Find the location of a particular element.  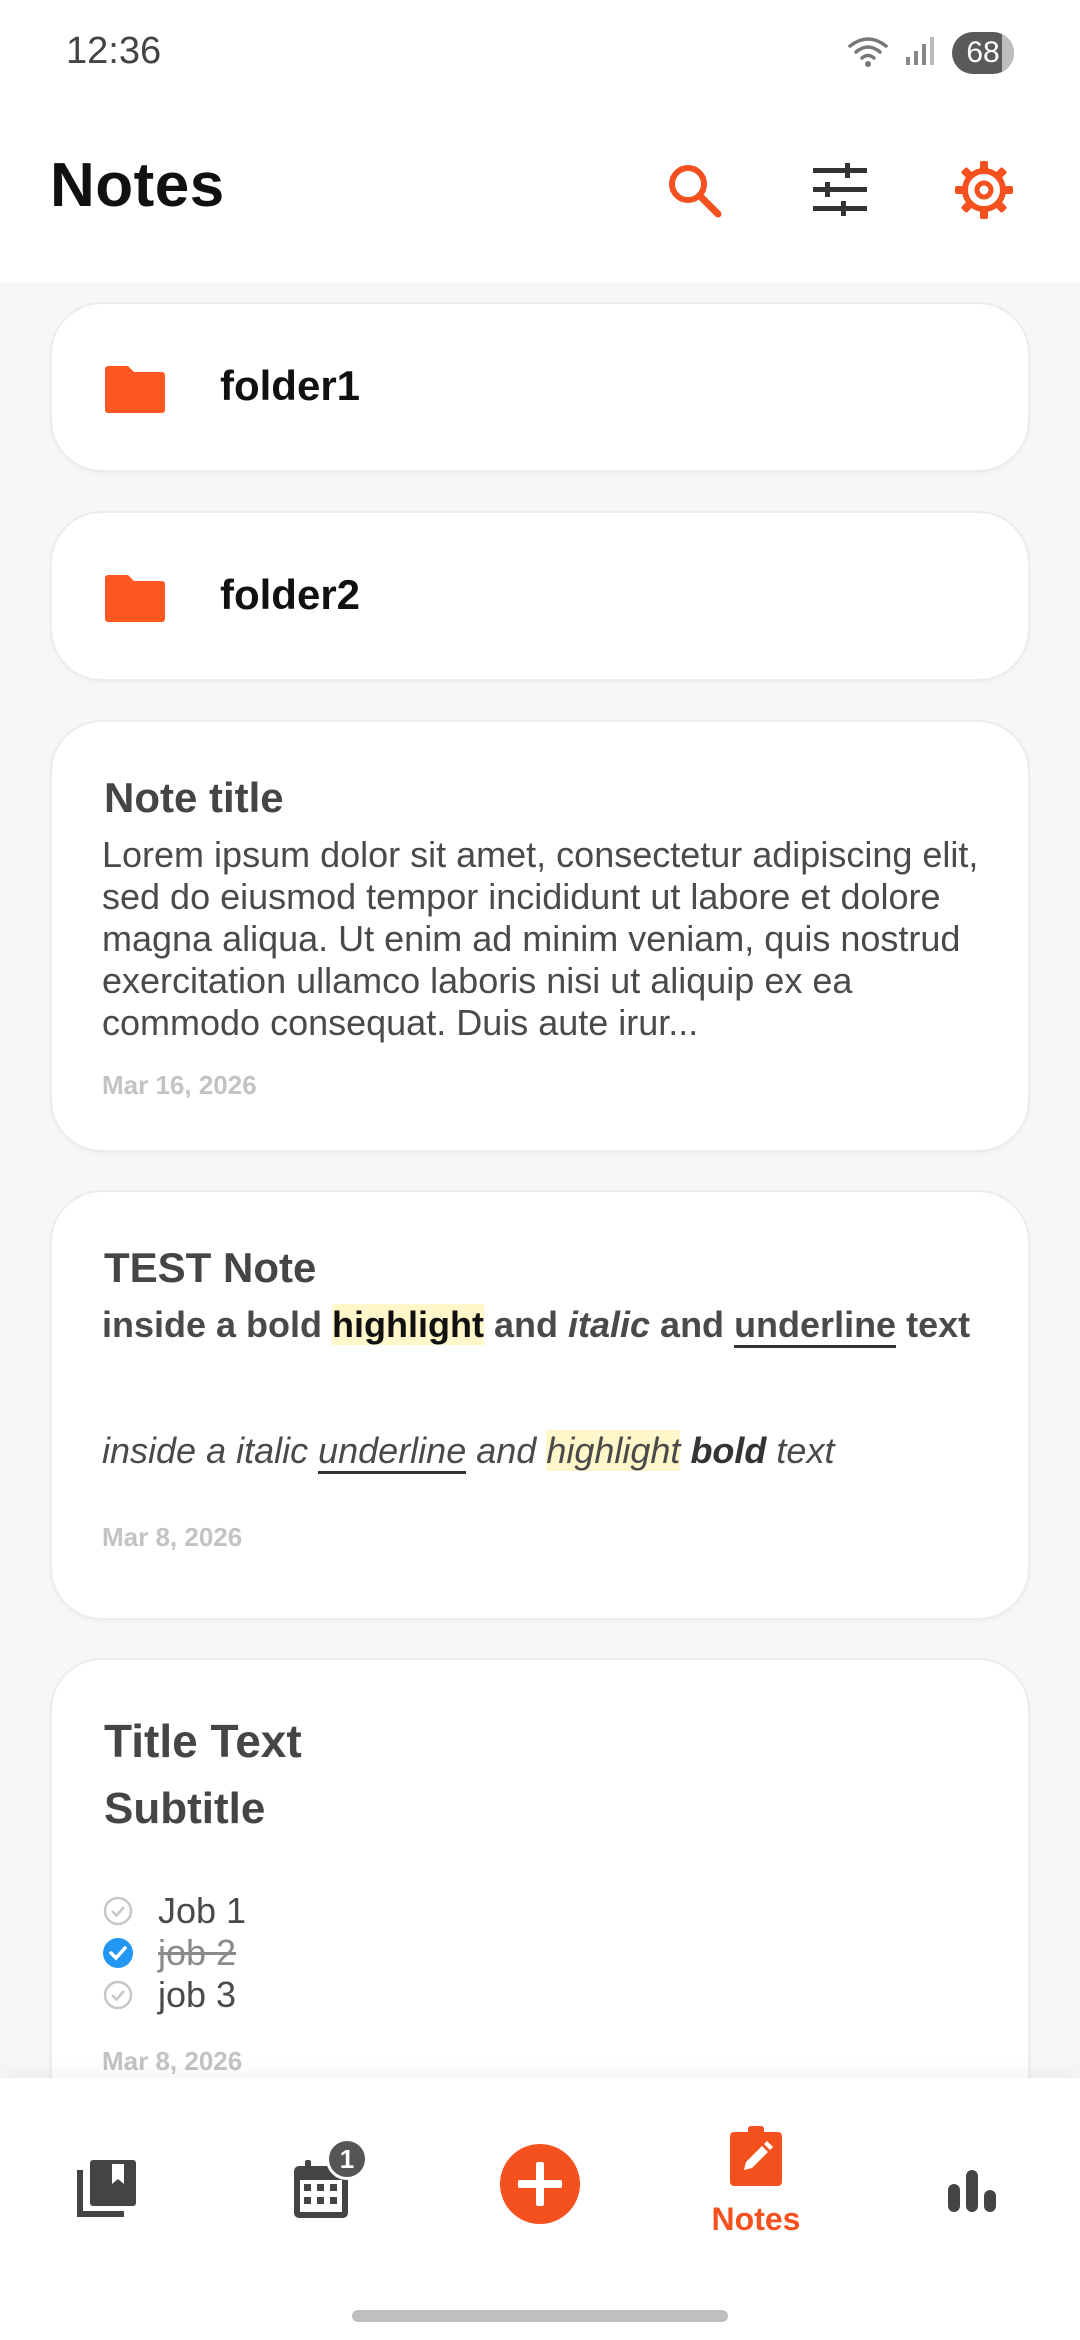

search-button is located at coordinates (694, 192).